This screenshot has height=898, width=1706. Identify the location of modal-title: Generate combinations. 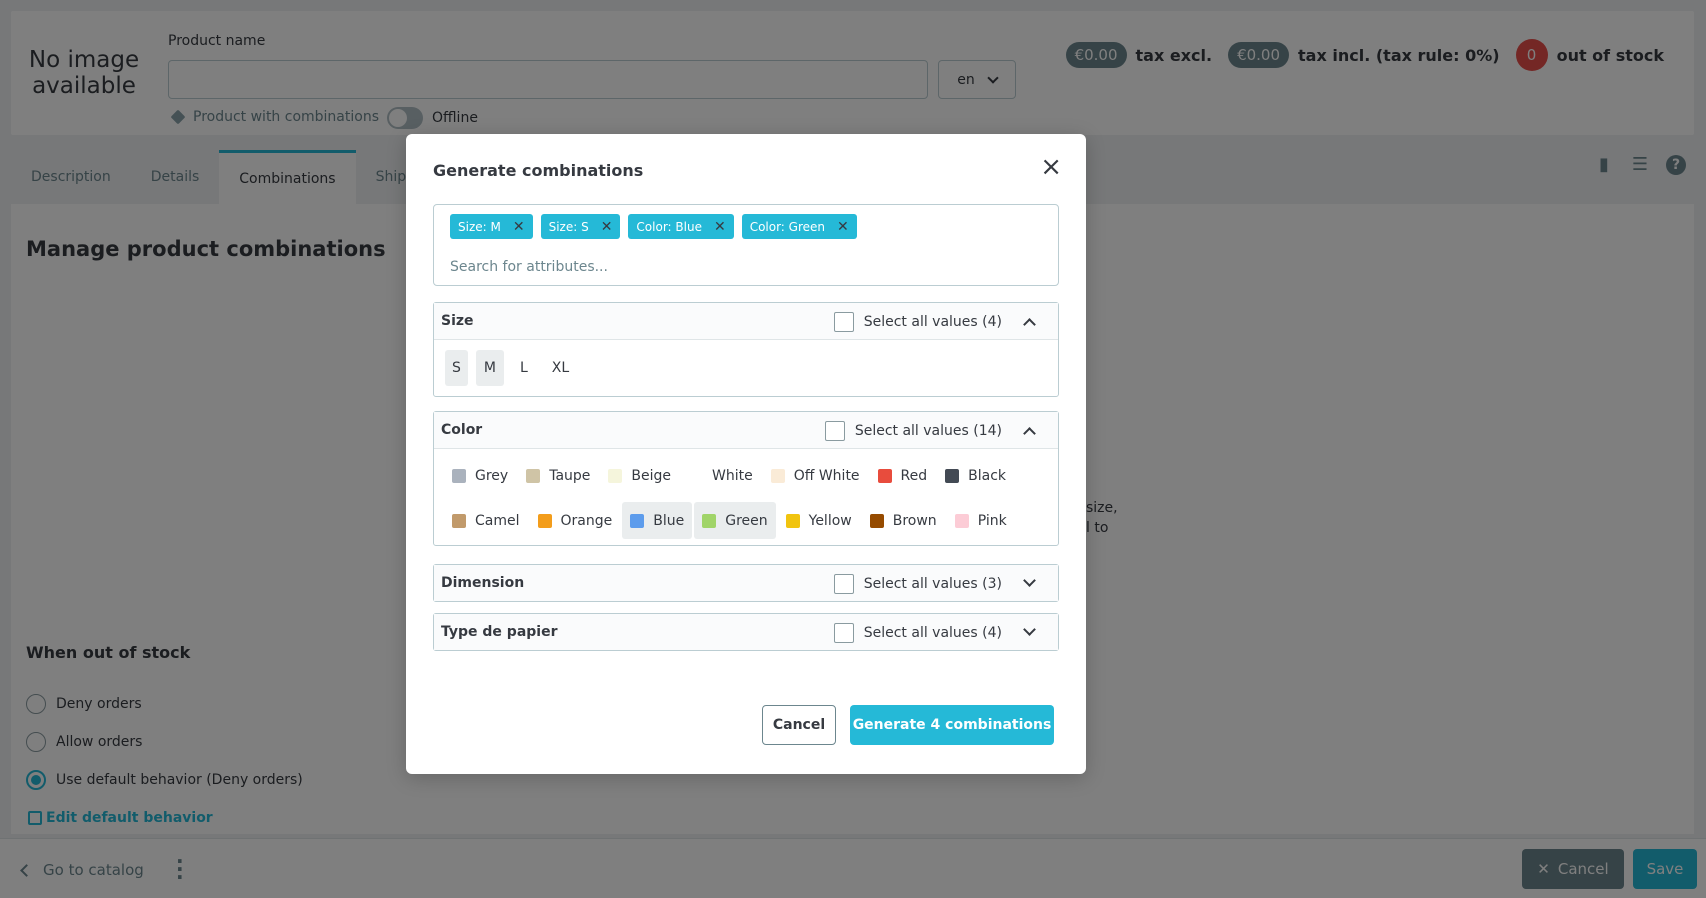
(538, 170).